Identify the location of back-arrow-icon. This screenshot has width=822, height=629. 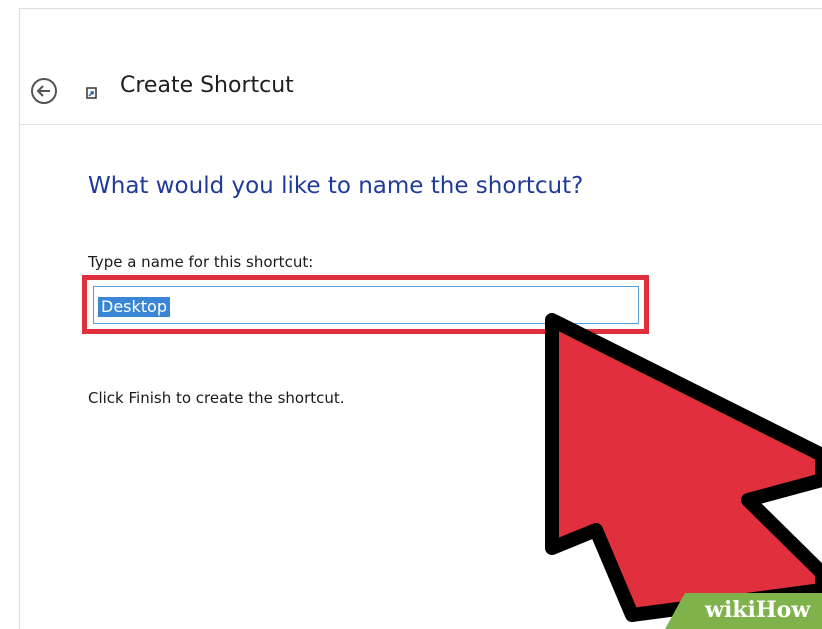
(44, 91).